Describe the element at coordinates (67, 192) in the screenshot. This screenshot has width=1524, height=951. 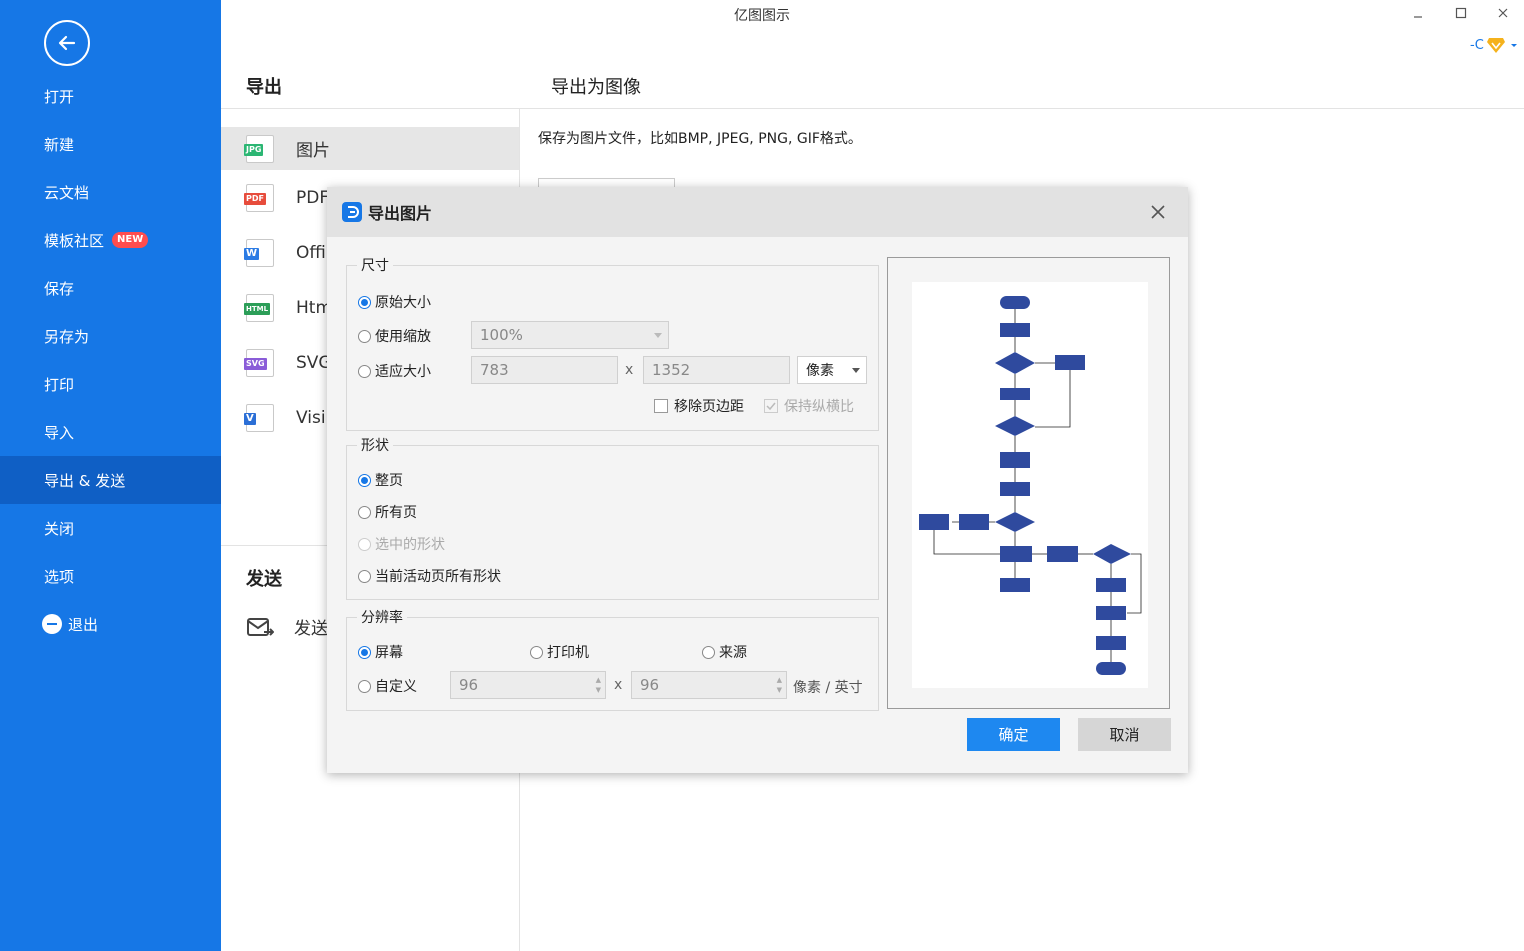
I see `sidebar-item-label: 云文档` at that location.